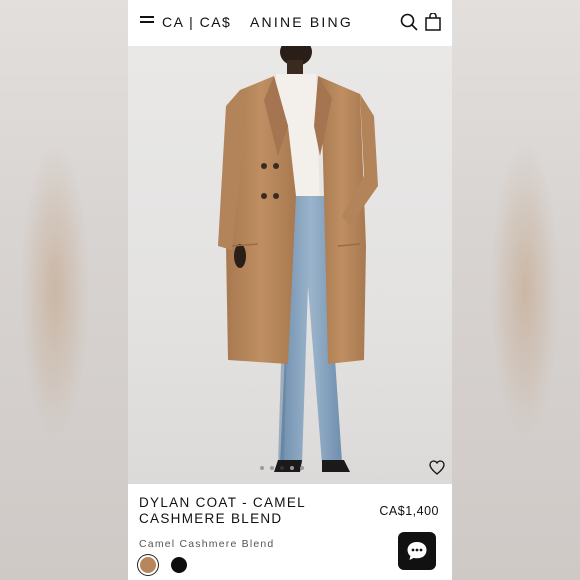 The height and width of the screenshot is (580, 580). What do you see at coordinates (222, 510) in the screenshot?
I see `product-title: DYLAN COAT - CAMEL CASHMERE BLEND` at bounding box center [222, 510].